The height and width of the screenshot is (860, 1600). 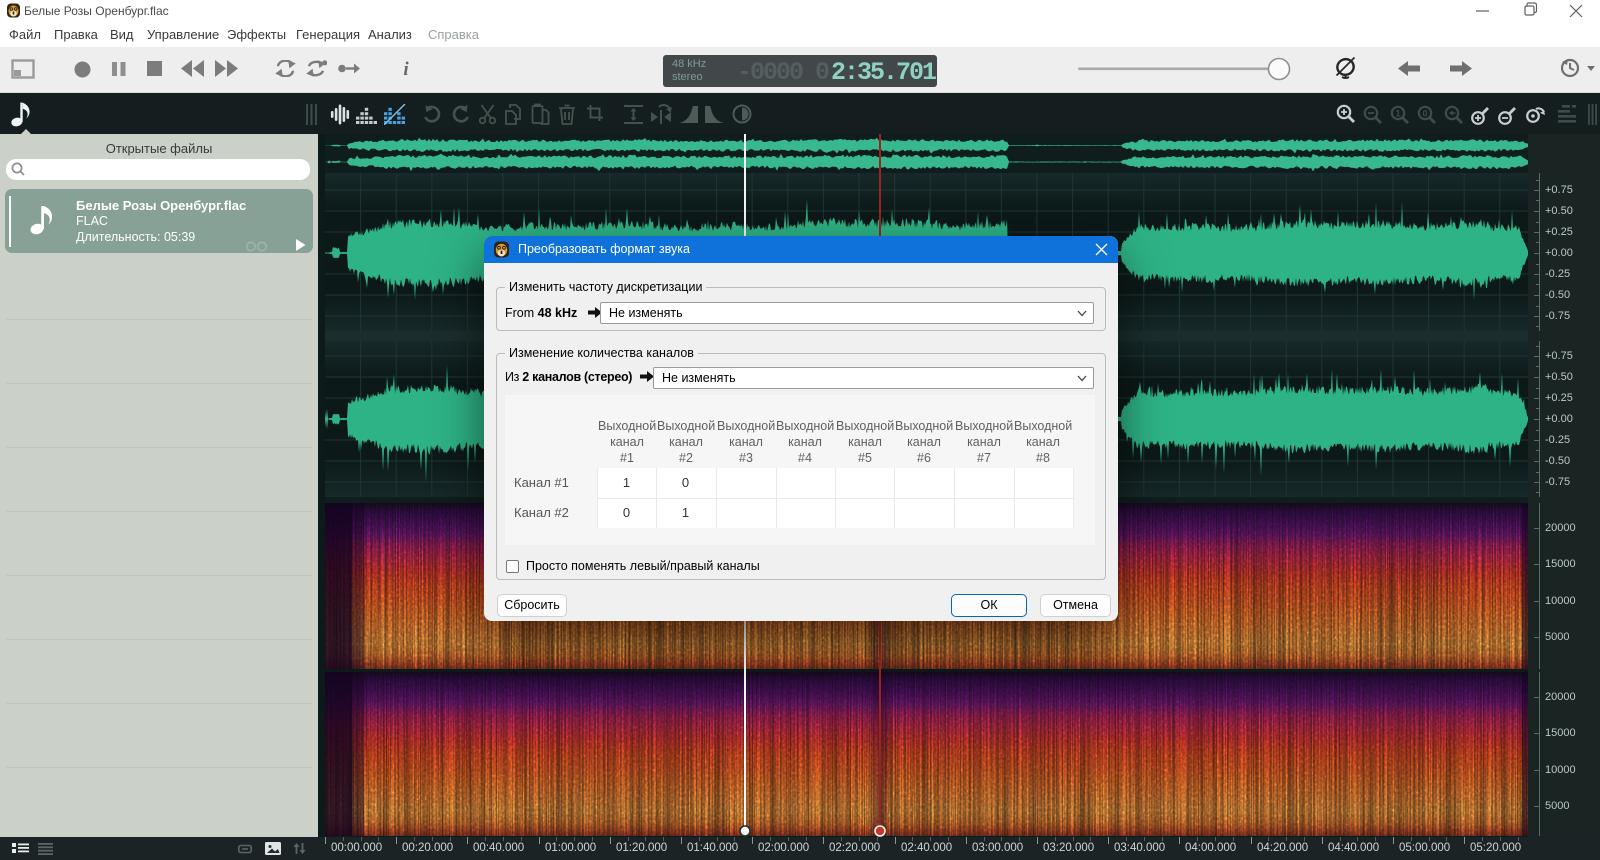 What do you see at coordinates (406, 69) in the screenshot?
I see `svg-text: i` at bounding box center [406, 69].